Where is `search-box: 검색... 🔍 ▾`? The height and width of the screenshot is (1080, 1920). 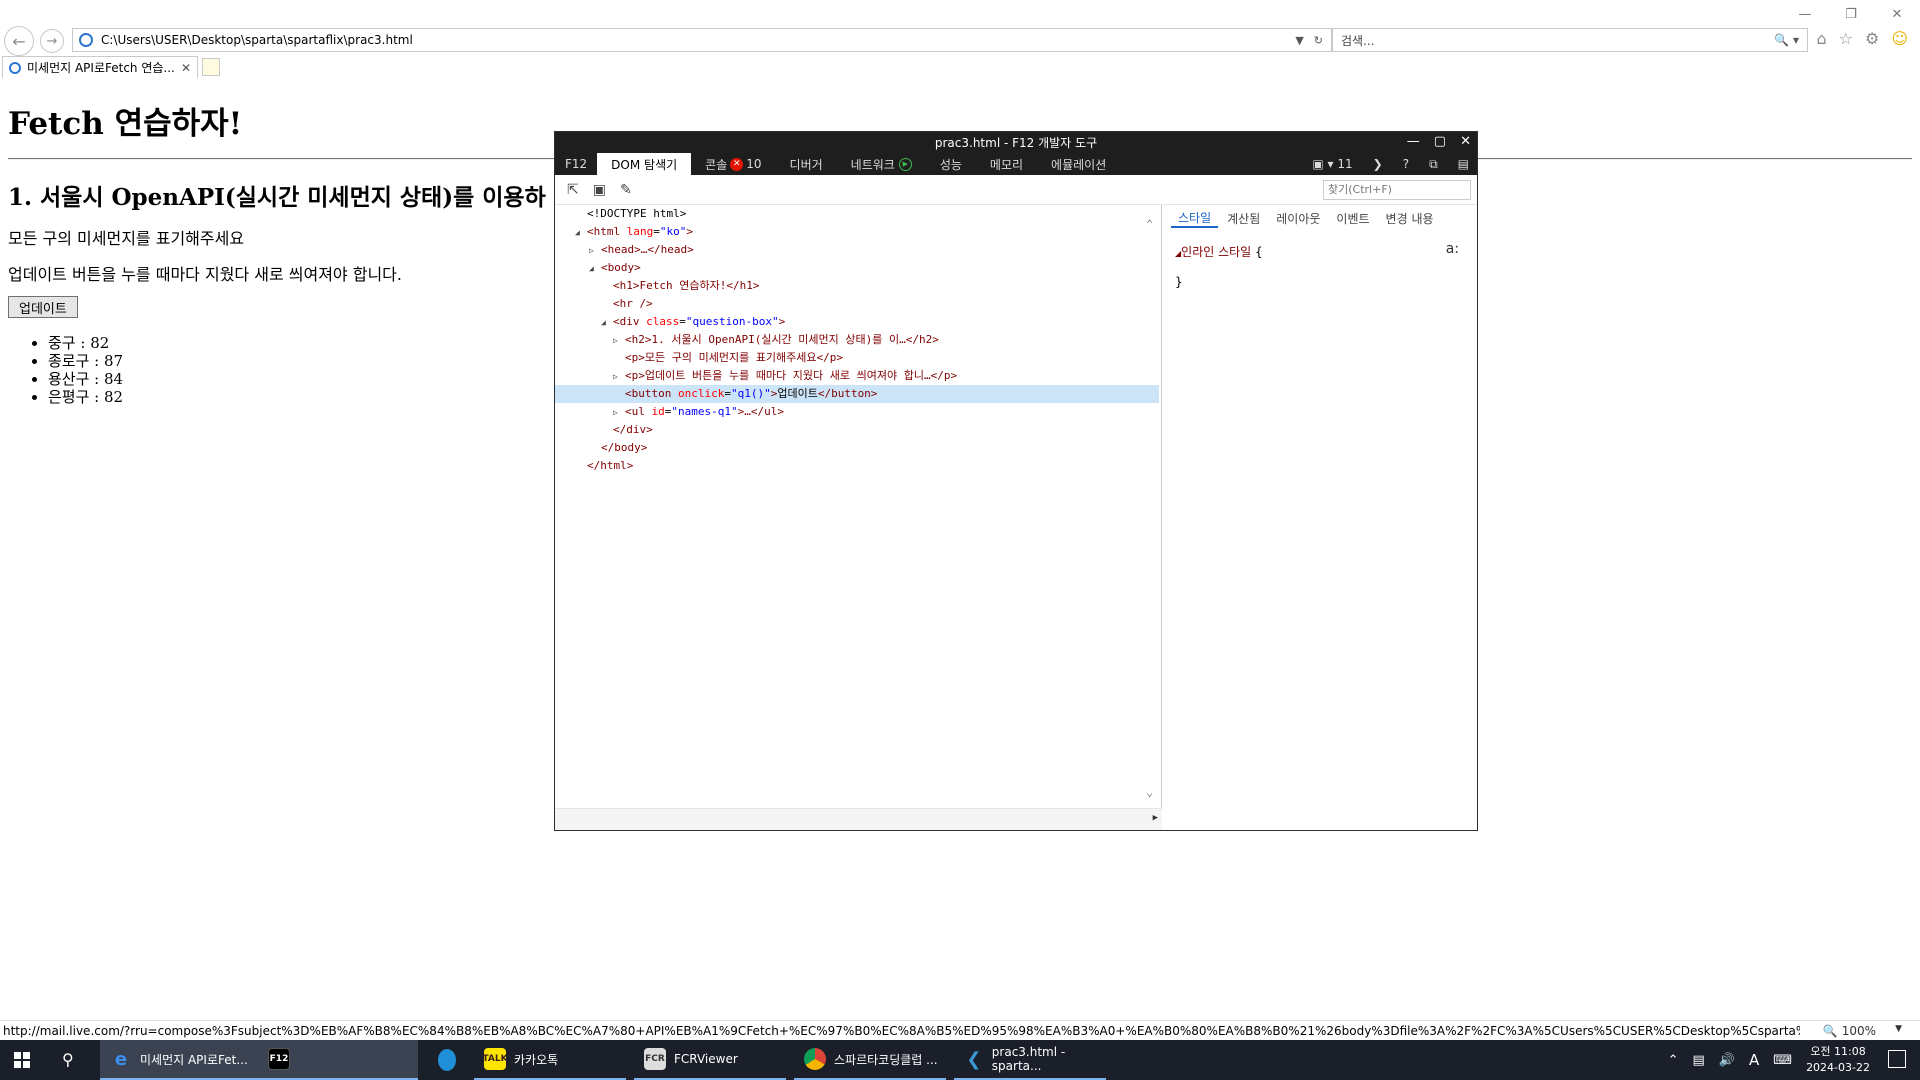 search-box: 검색... 🔍 ▾ is located at coordinates (1570, 40).